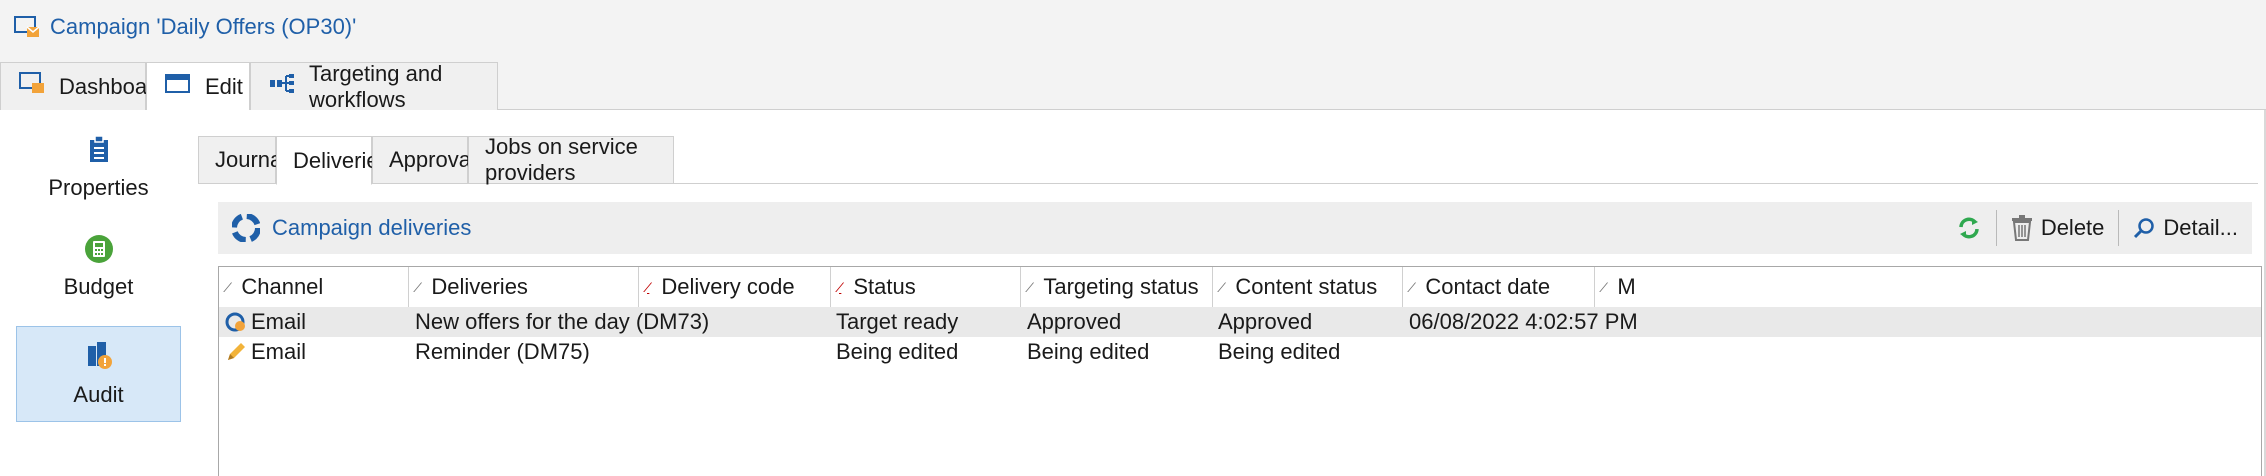  Describe the element at coordinates (1279, 351) in the screenshot. I see `cell-content-status: Being edited` at that location.